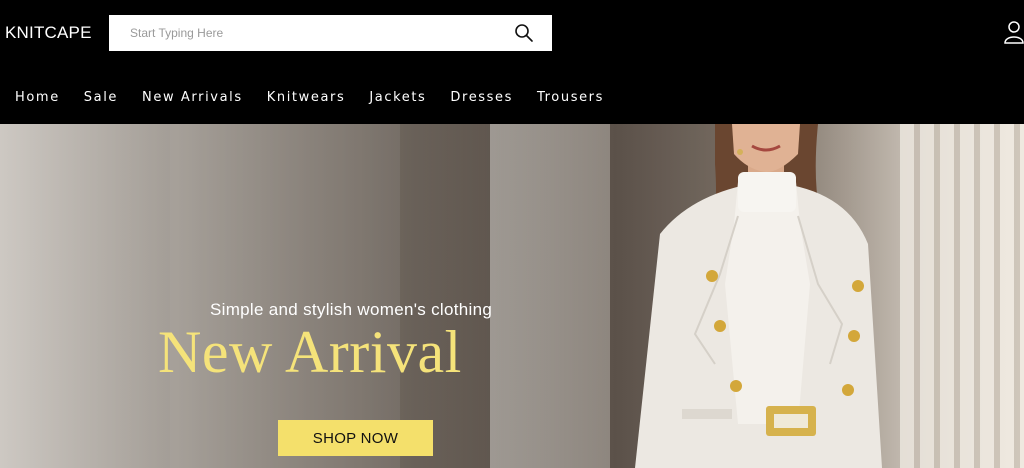 The image size is (1024, 468). What do you see at coordinates (37, 97) in the screenshot?
I see `nav-item-home: Home` at bounding box center [37, 97].